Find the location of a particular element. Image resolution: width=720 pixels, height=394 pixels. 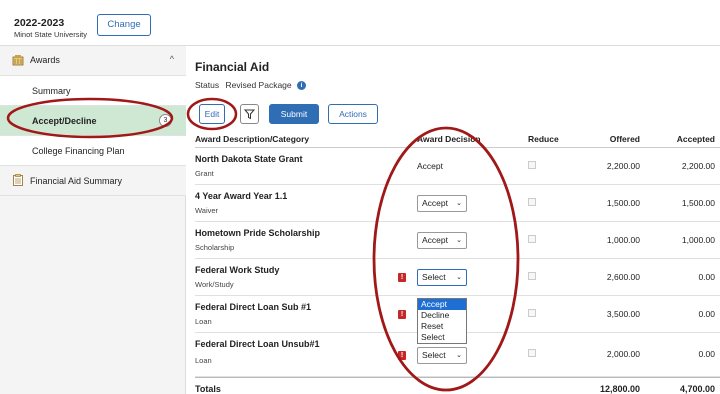

dropdown-option-select: Select is located at coordinates (442, 337).